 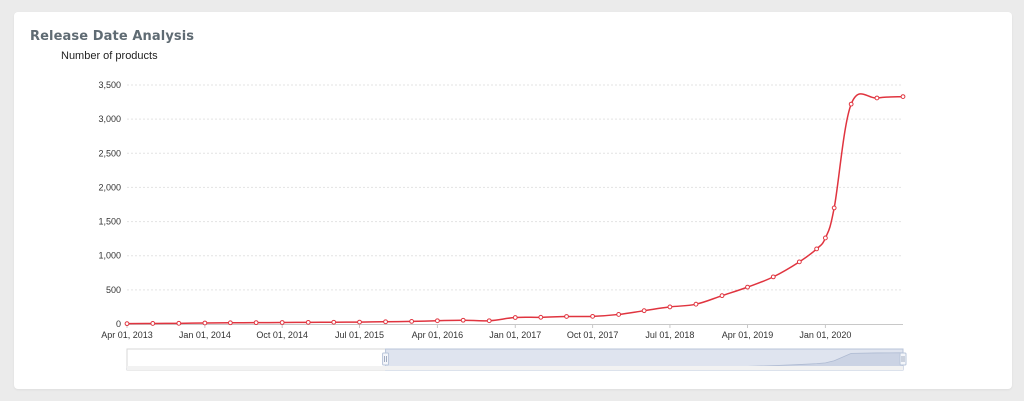 What do you see at coordinates (515, 335) in the screenshot?
I see `x-tick-label: Jan 01, 2017` at bounding box center [515, 335].